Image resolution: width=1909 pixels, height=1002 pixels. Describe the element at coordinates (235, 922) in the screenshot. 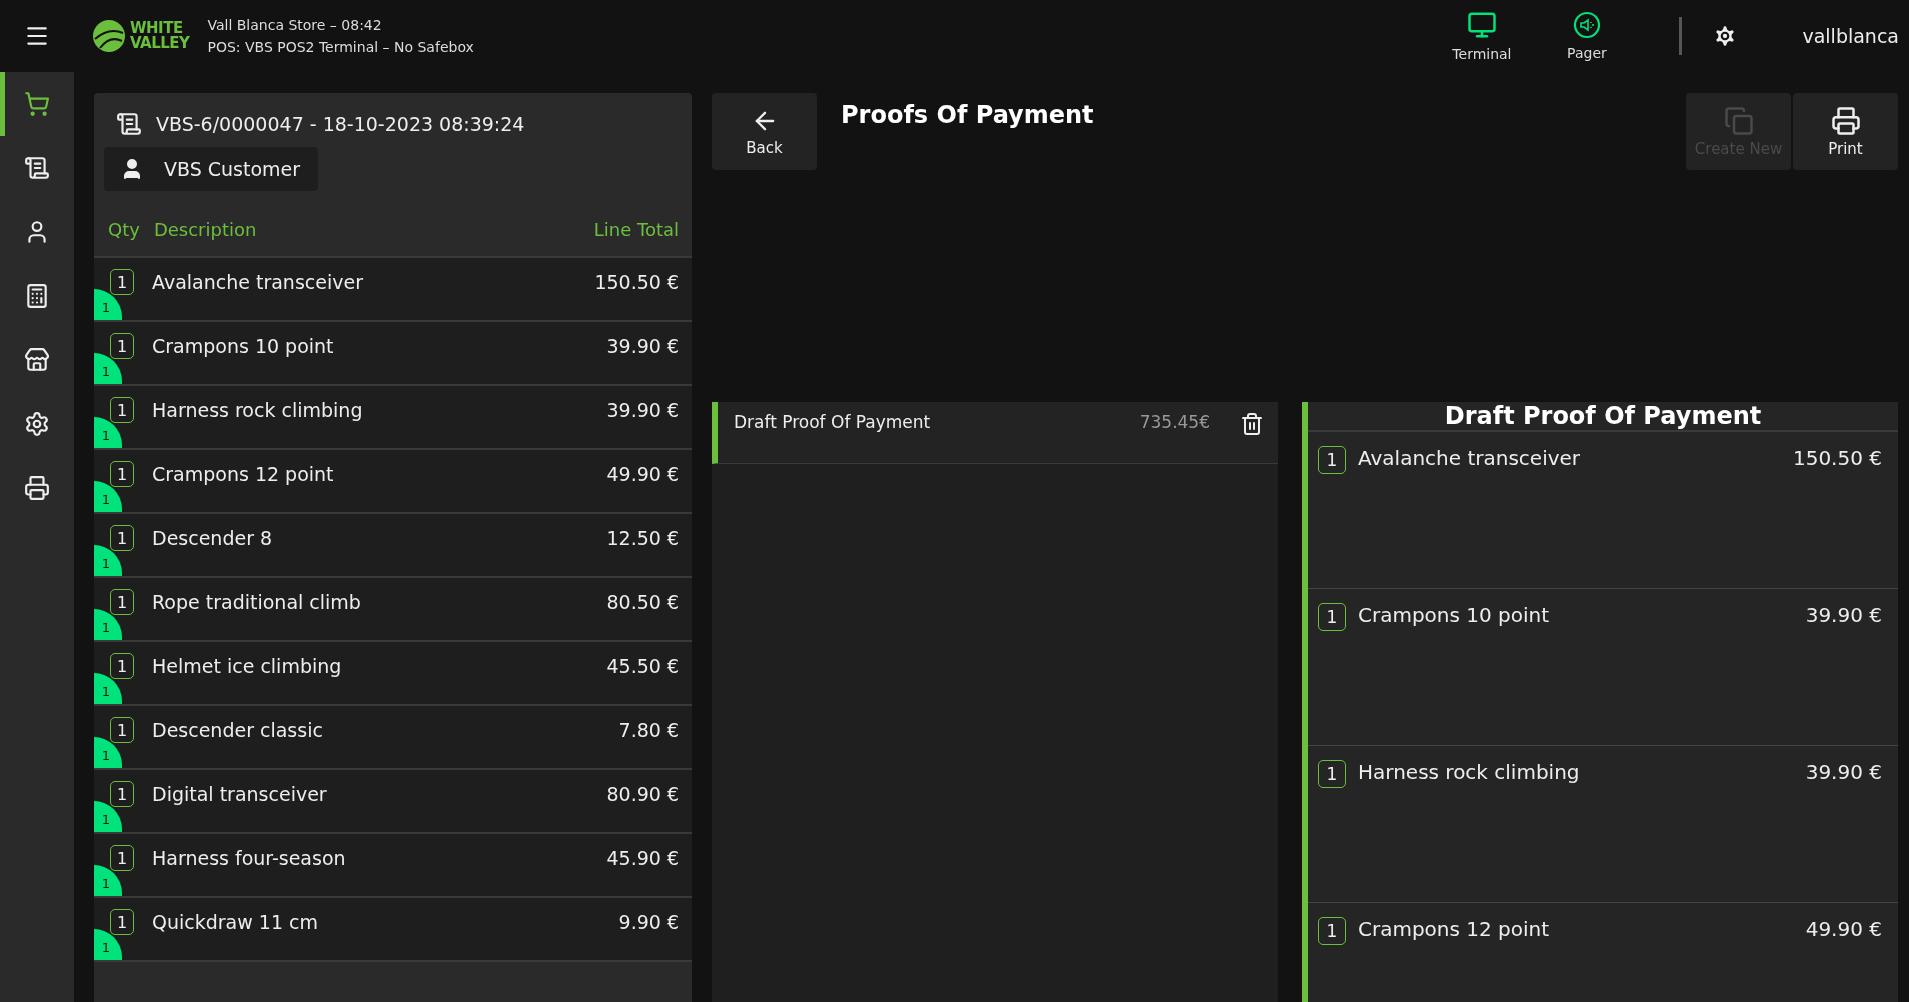

I see `item-description: Quickdraw 11 cm` at that location.